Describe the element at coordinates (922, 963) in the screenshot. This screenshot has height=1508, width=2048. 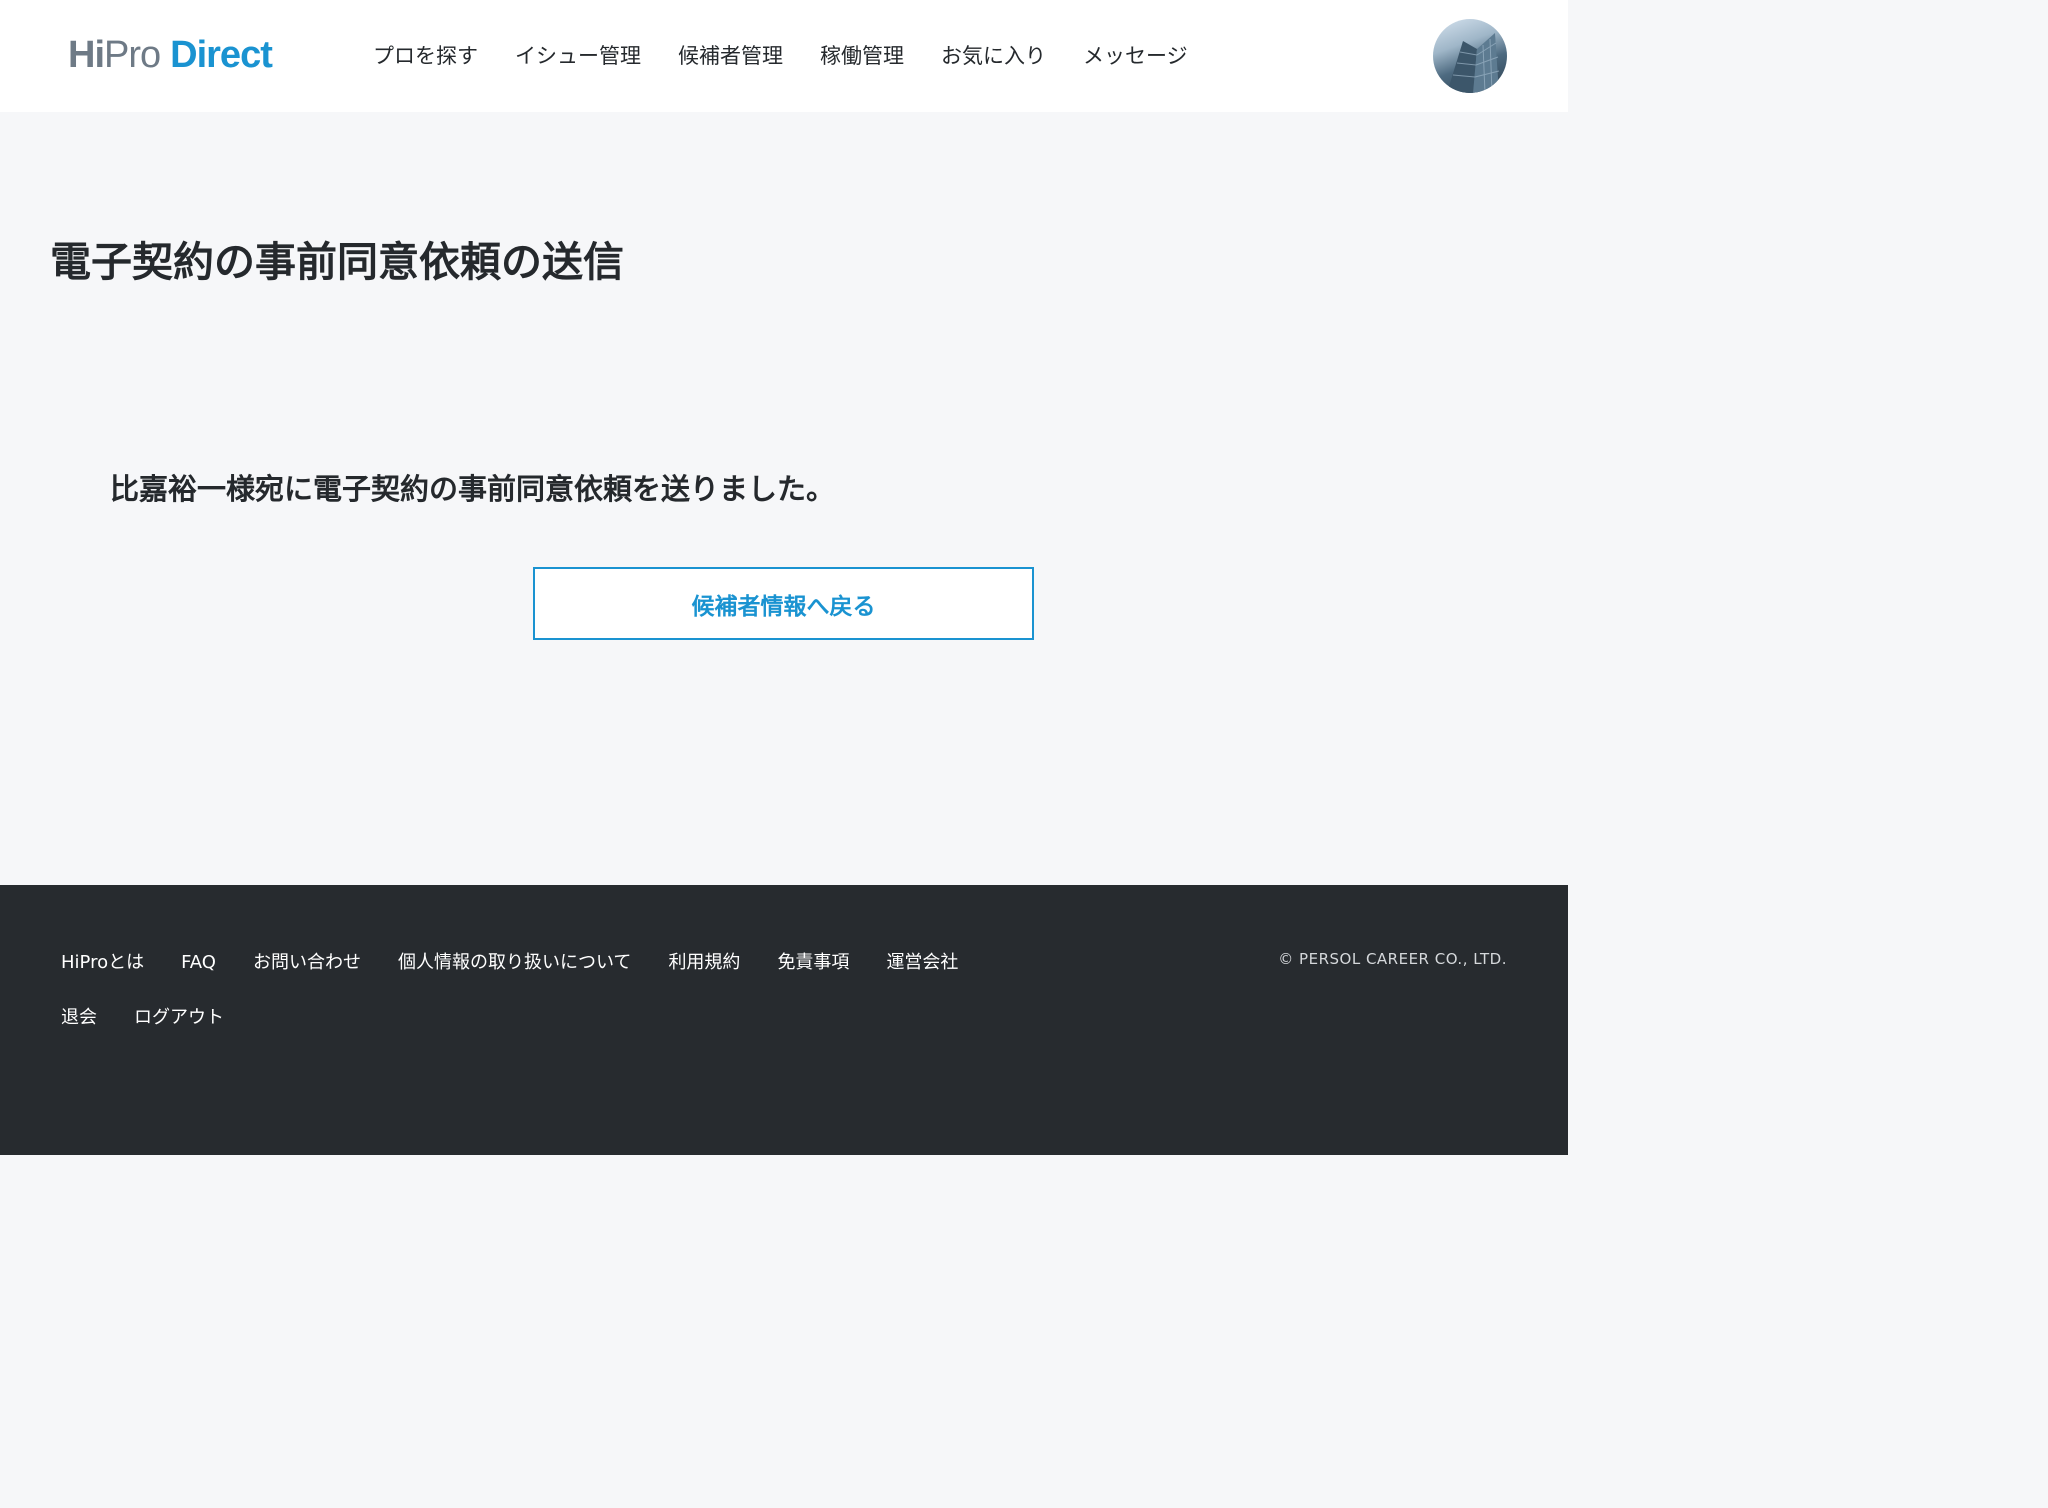
I see `footer-link-company: 運営会社` at that location.